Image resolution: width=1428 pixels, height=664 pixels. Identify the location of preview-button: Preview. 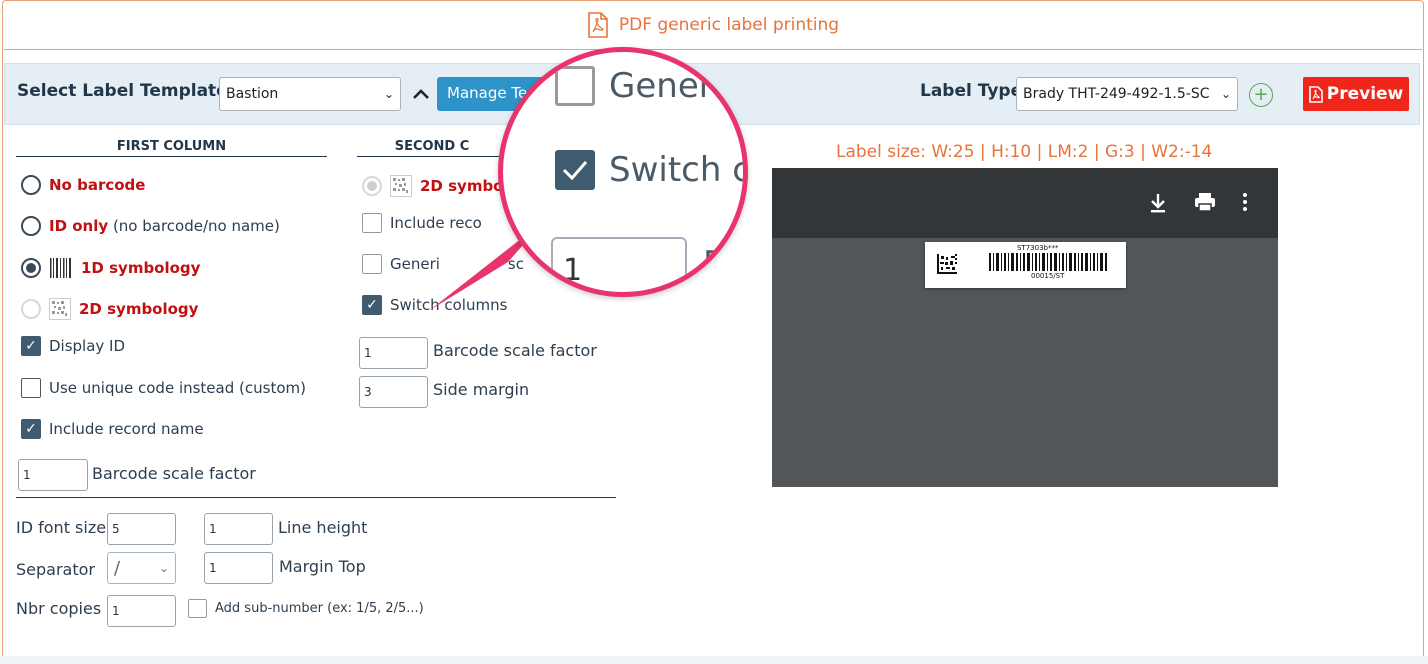
(1356, 94).